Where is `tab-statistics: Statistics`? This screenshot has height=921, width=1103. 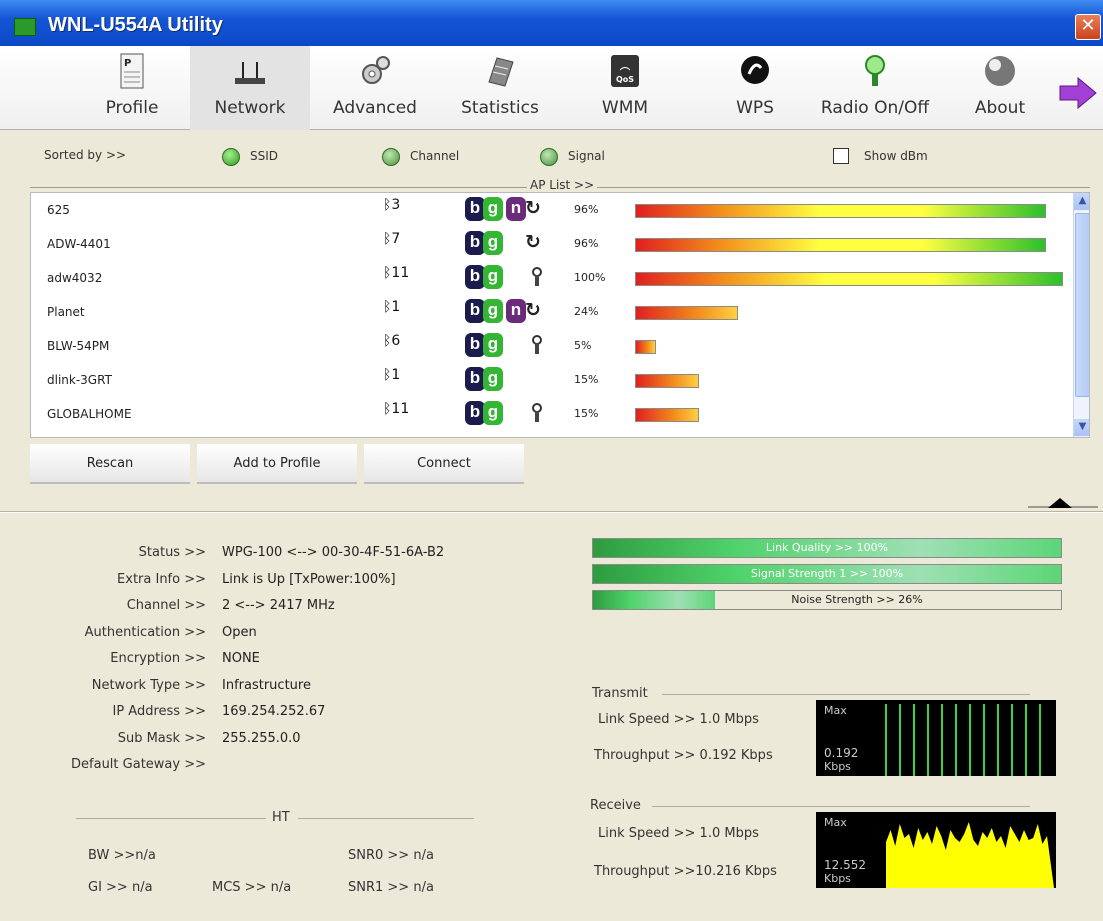
tab-statistics: Statistics is located at coordinates (500, 88).